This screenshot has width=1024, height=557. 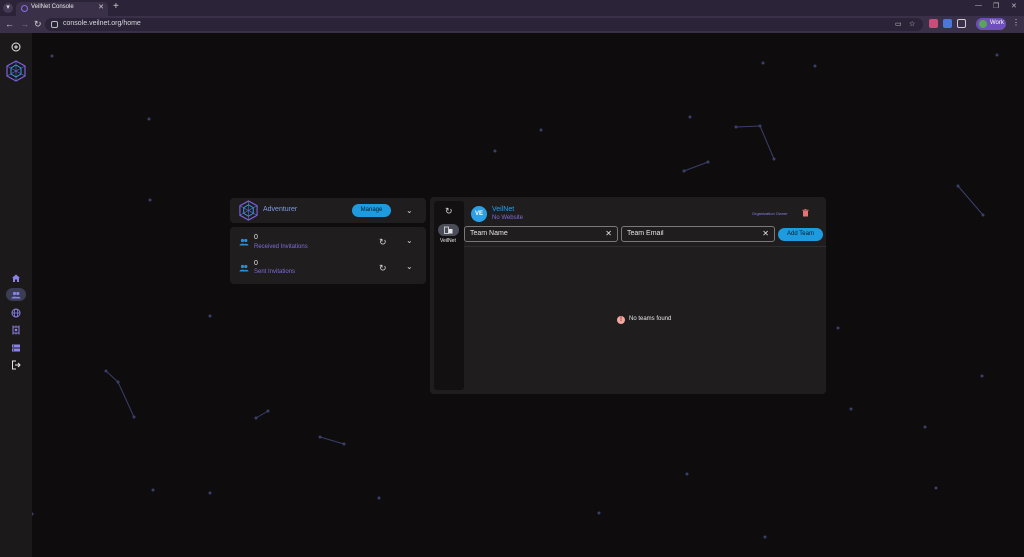 I want to click on sidebar-item-logout, so click(x=16, y=364).